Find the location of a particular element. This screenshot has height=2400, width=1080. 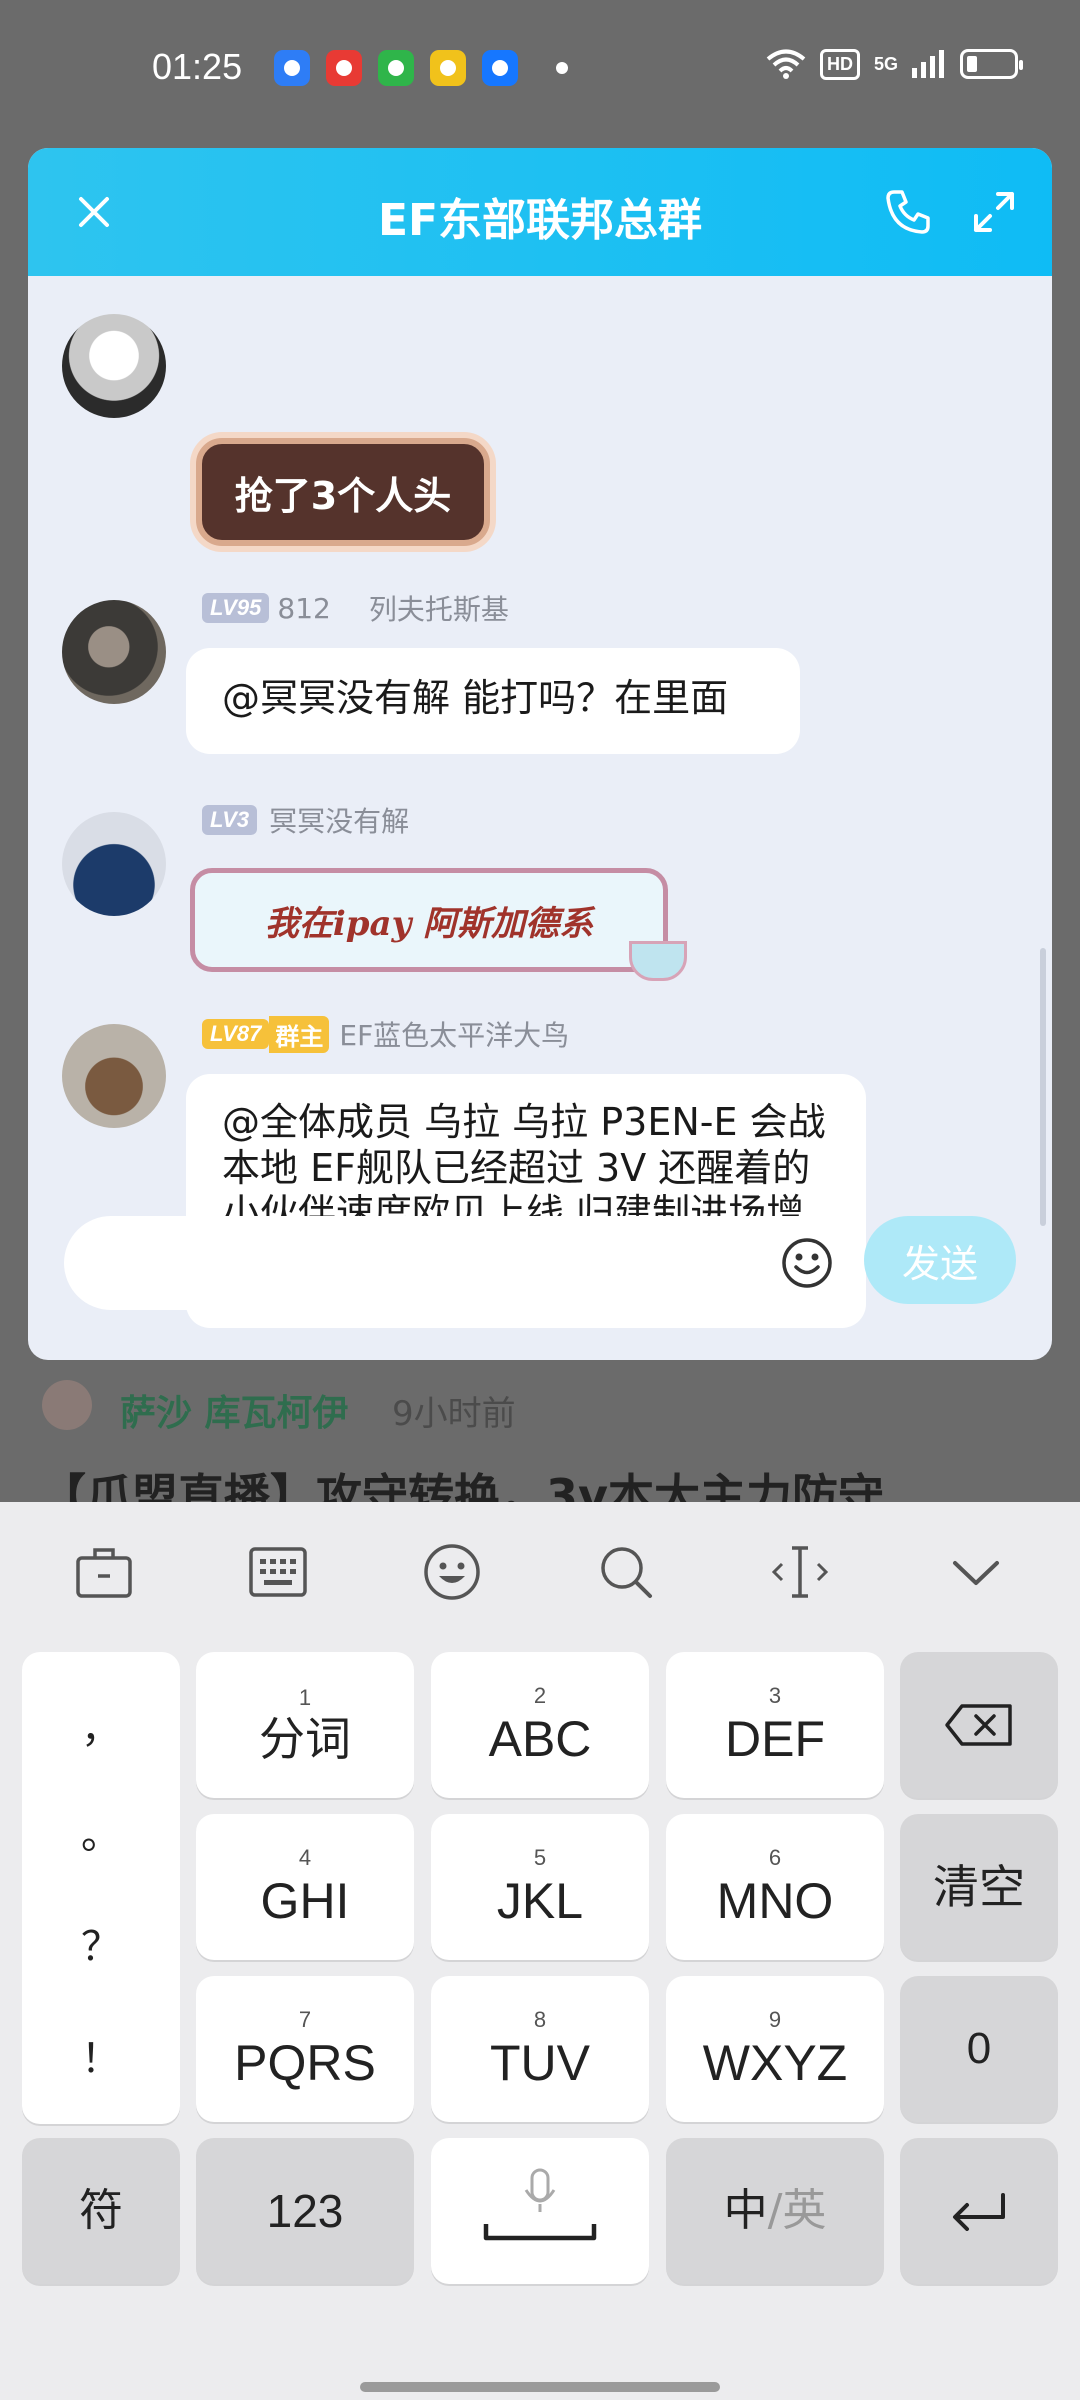

smiley-icon is located at coordinates (452, 1572).